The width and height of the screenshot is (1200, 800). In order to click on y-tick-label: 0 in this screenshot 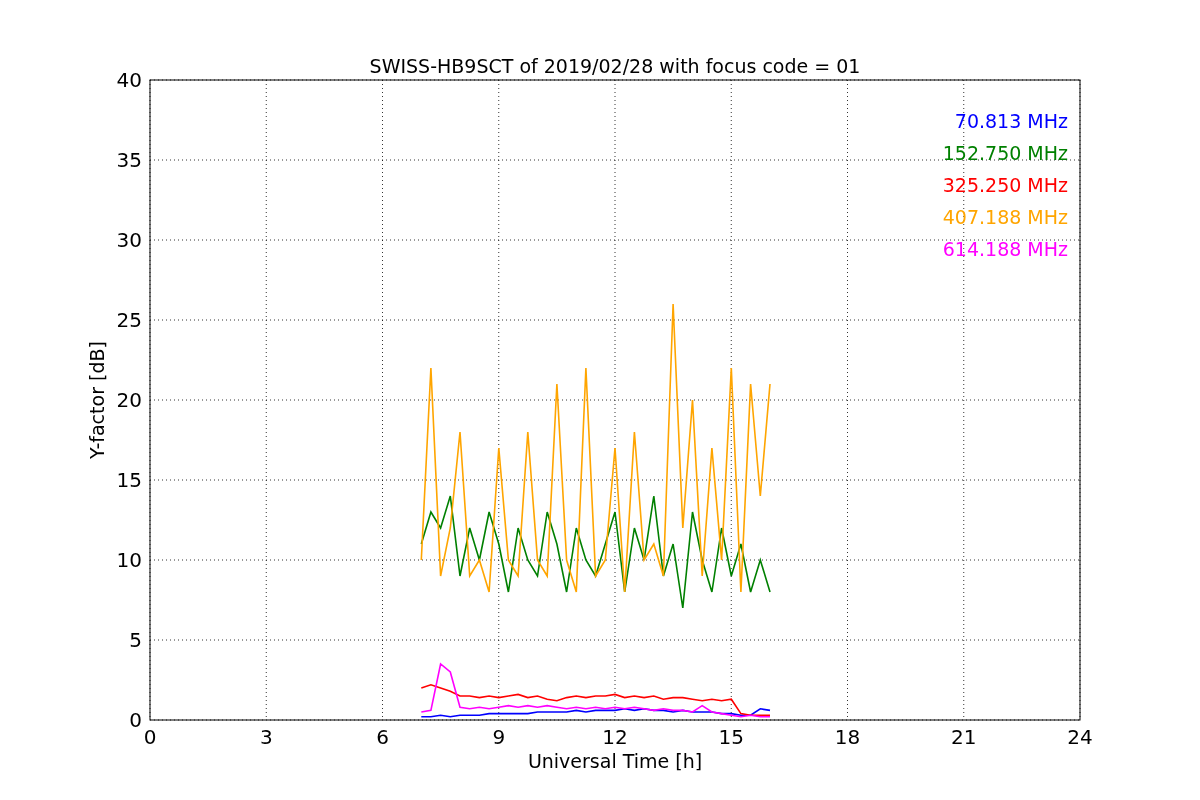, I will do `click(135, 720)`.